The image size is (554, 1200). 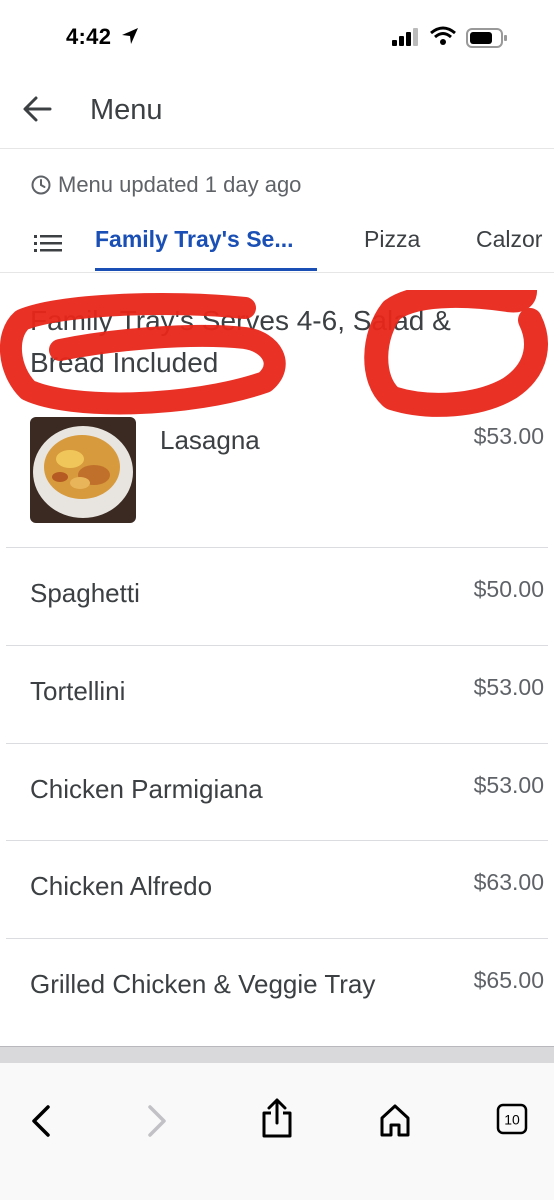 What do you see at coordinates (277, 1120) in the screenshot?
I see `share-icon` at bounding box center [277, 1120].